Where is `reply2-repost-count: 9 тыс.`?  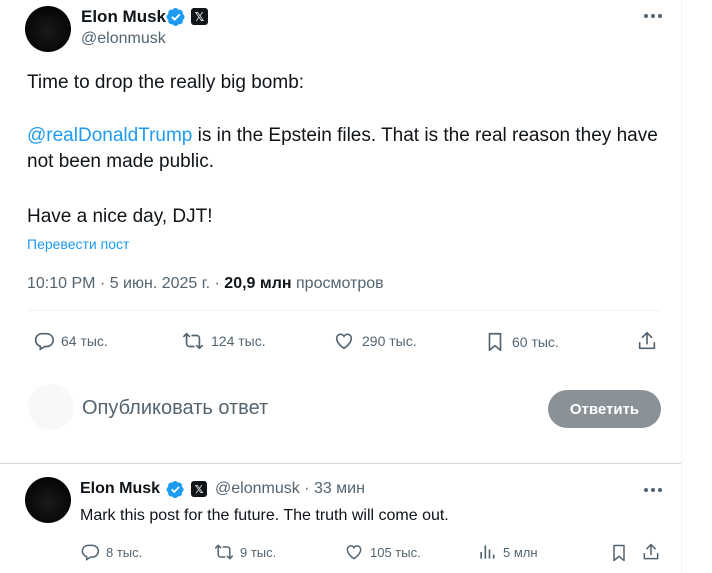 reply2-repost-count: 9 тыс. is located at coordinates (258, 552).